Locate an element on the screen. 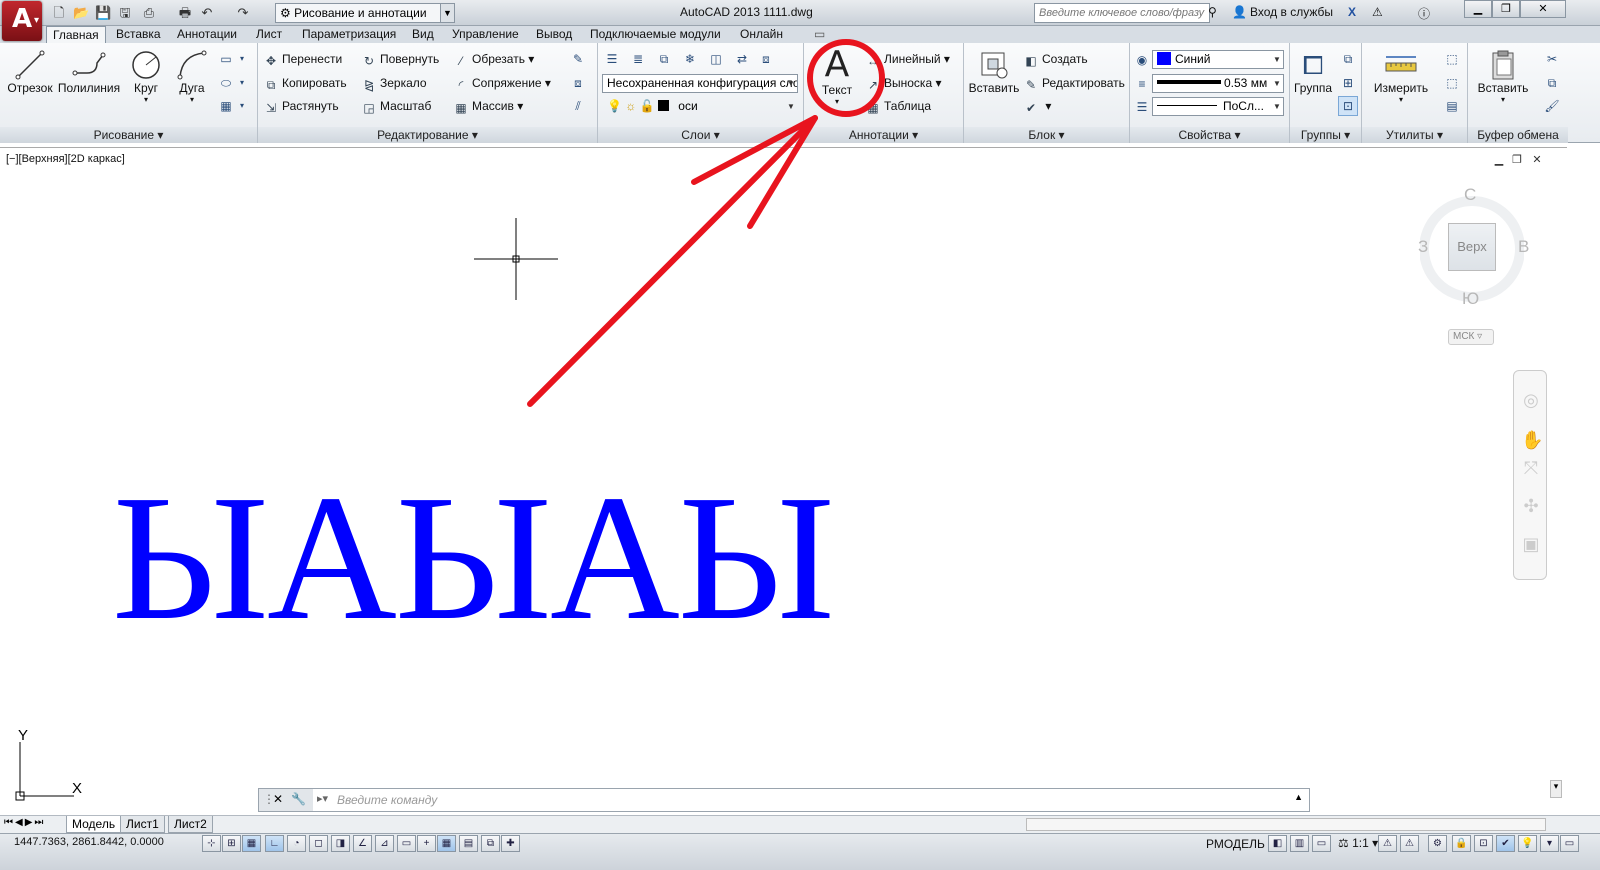 The height and width of the screenshot is (870, 1600). tab-layout1: Лист1 is located at coordinates (142, 824).